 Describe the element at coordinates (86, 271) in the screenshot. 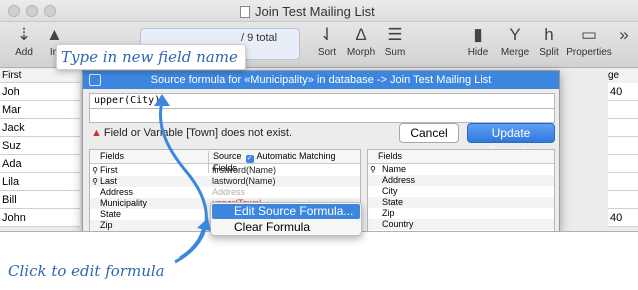

I see `callout-click-to-edit: Click to edit formula` at that location.